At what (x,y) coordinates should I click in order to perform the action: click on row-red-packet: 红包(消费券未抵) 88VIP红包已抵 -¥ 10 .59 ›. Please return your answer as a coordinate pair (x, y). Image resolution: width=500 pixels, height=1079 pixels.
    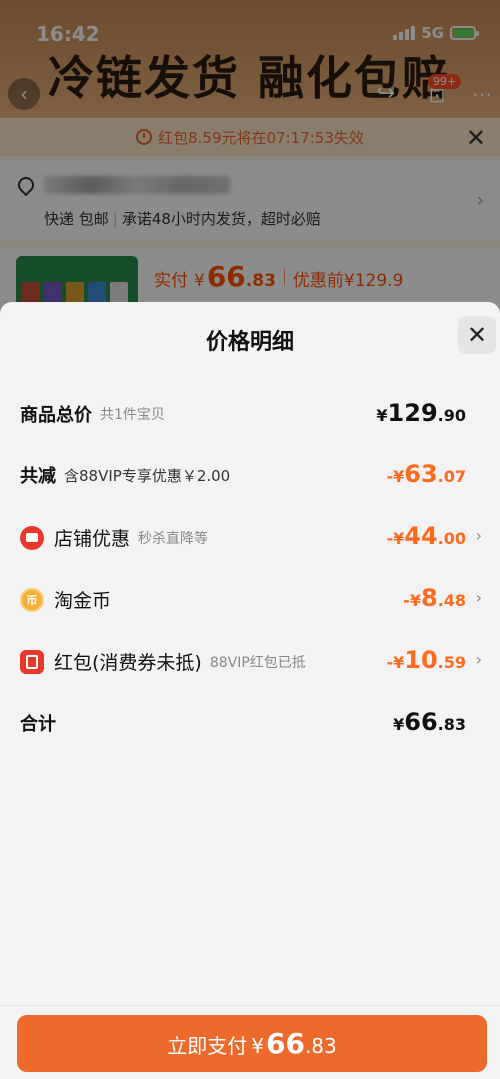
    Looking at the image, I should click on (250, 660).